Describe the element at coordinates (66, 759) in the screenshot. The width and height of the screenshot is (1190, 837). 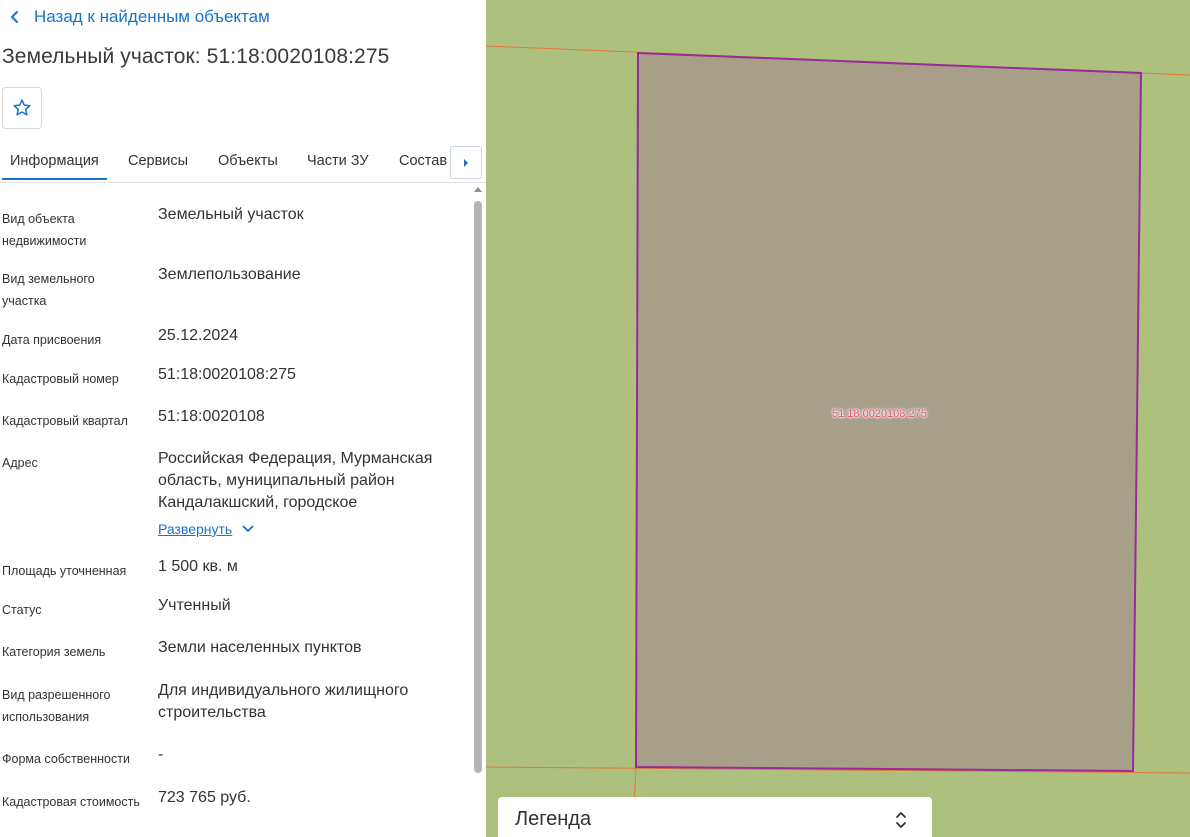
I see `field-label: Форма собственности` at that location.